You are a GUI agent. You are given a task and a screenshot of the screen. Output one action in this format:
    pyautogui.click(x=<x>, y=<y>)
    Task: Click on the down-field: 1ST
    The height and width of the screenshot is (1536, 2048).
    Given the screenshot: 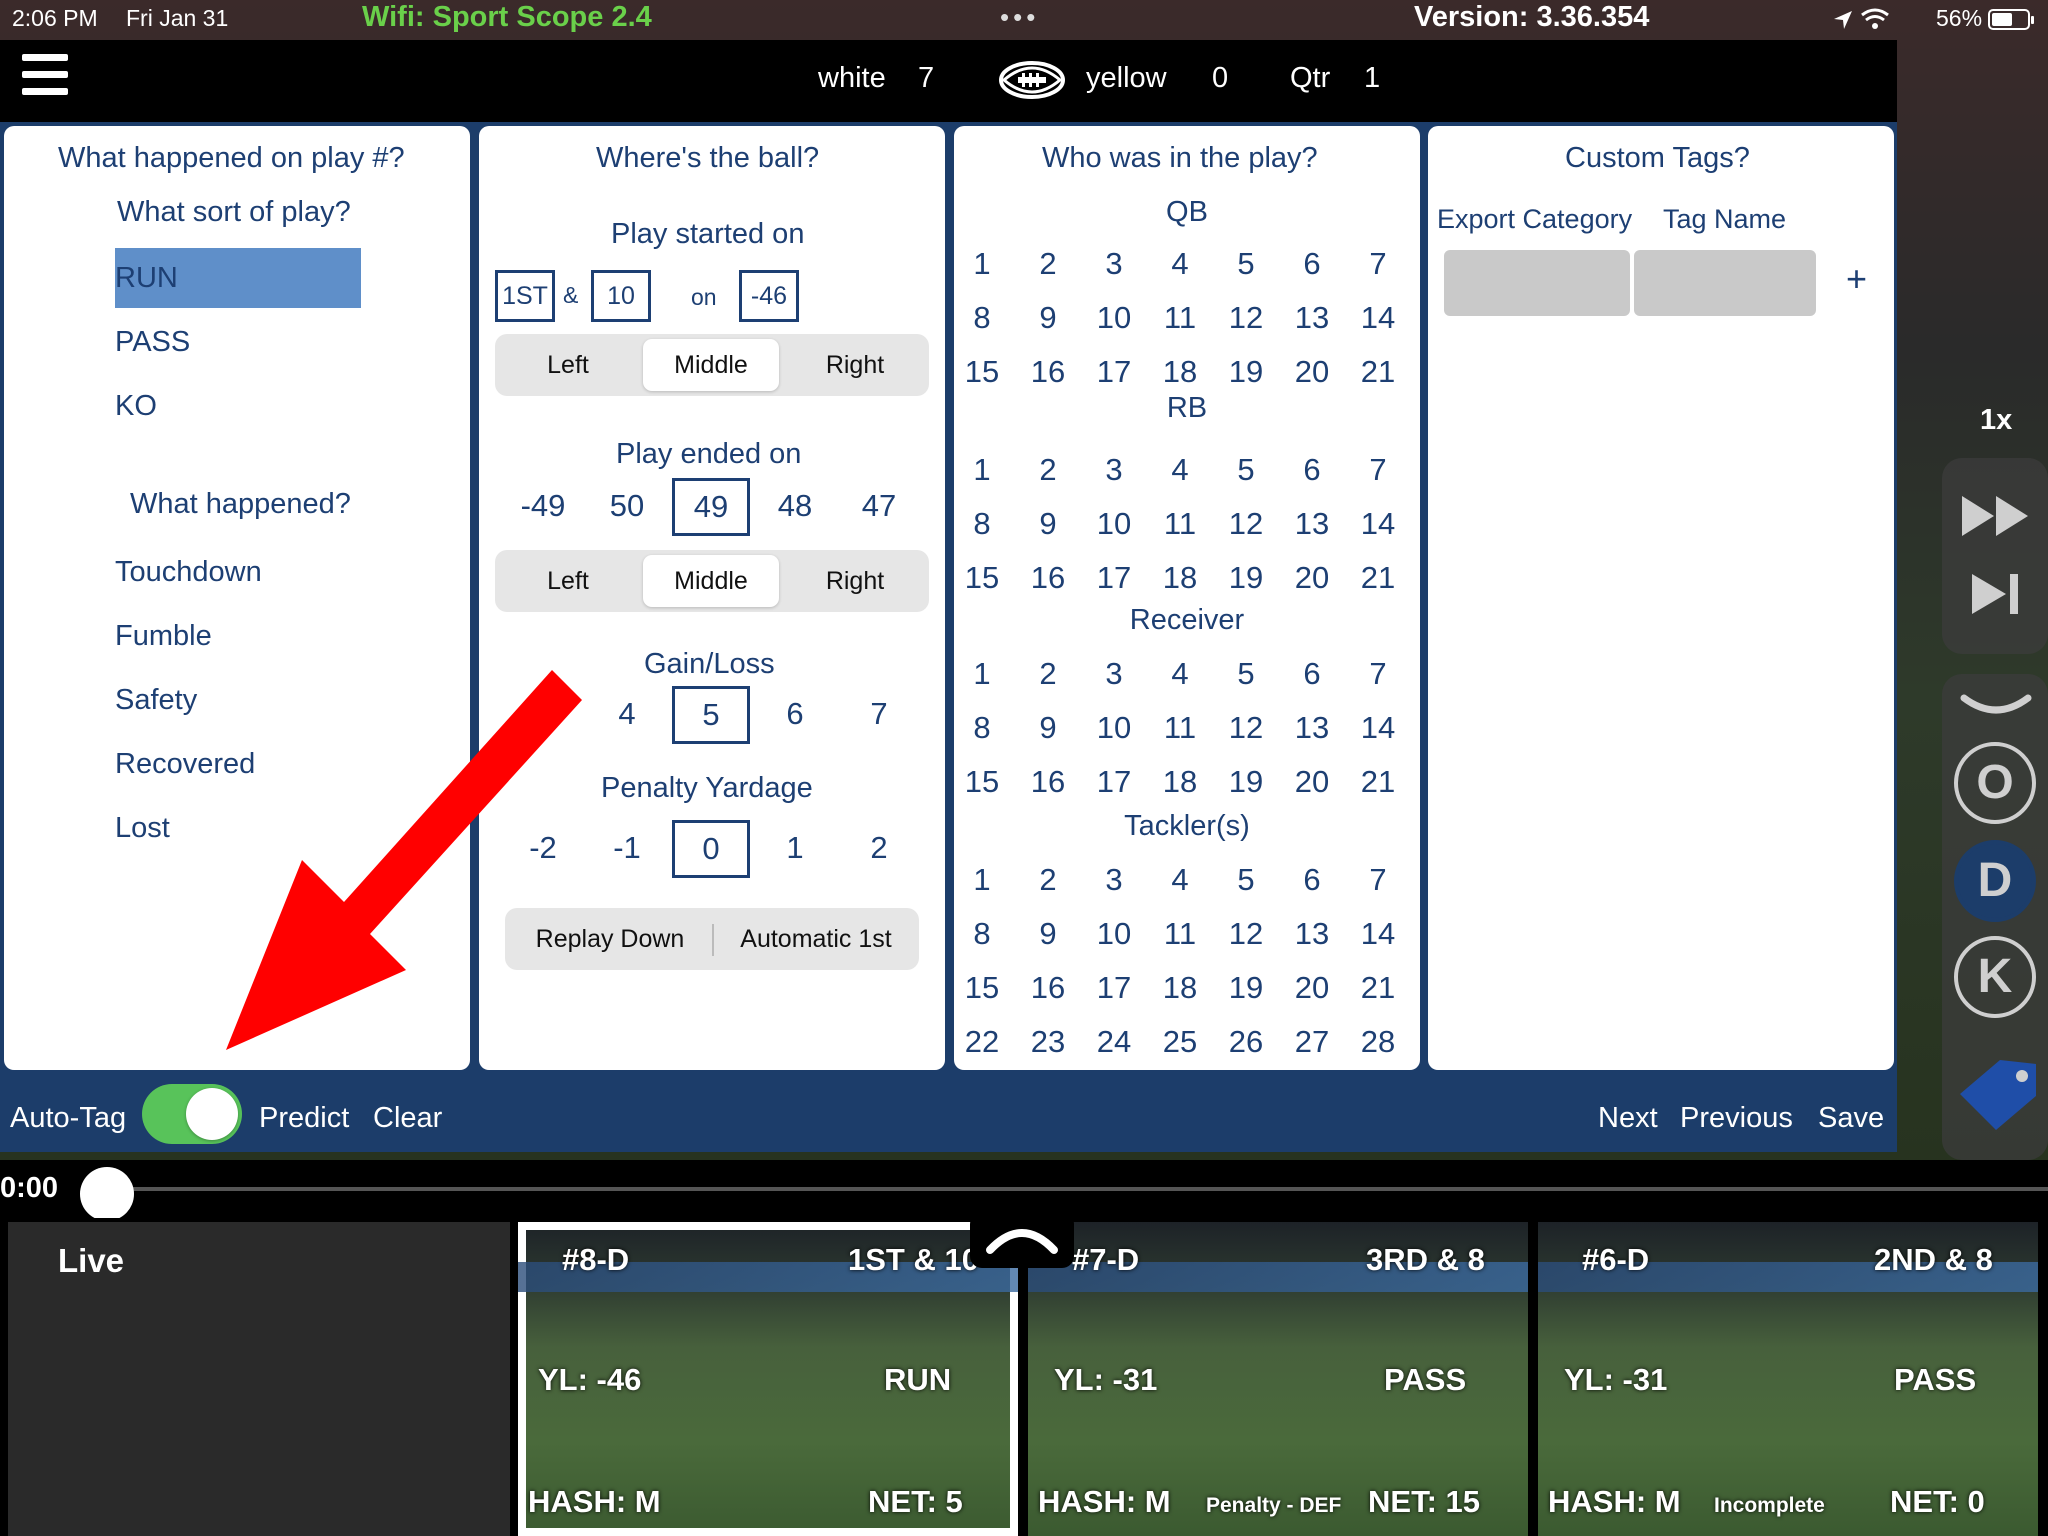 What is the action you would take?
    pyautogui.click(x=525, y=296)
    